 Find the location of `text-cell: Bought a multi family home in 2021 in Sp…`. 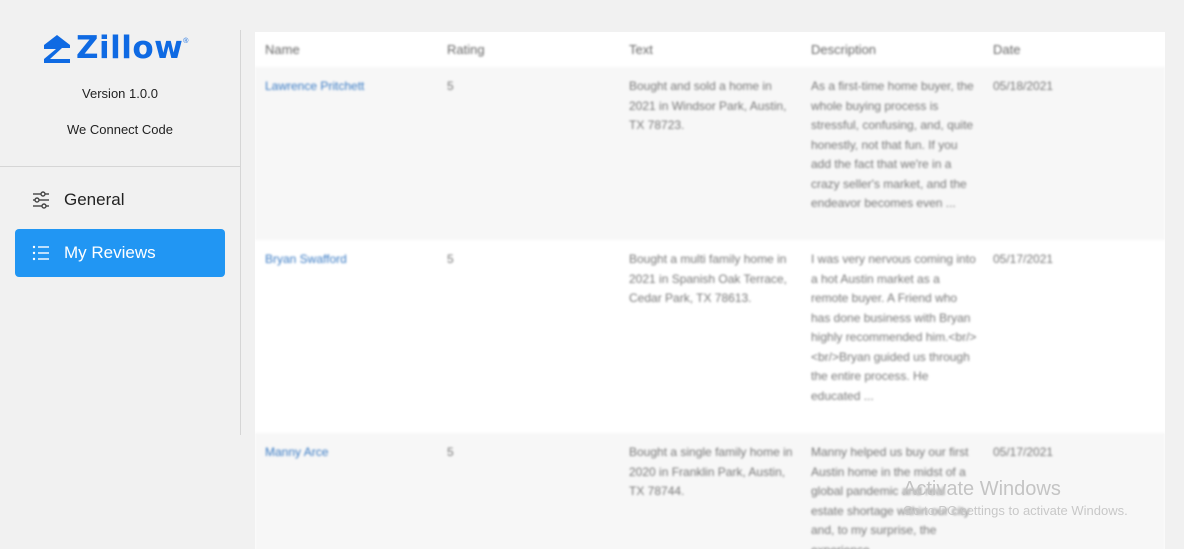

text-cell: Bought a multi family home in 2021 in Sp… is located at coordinates (708, 278).